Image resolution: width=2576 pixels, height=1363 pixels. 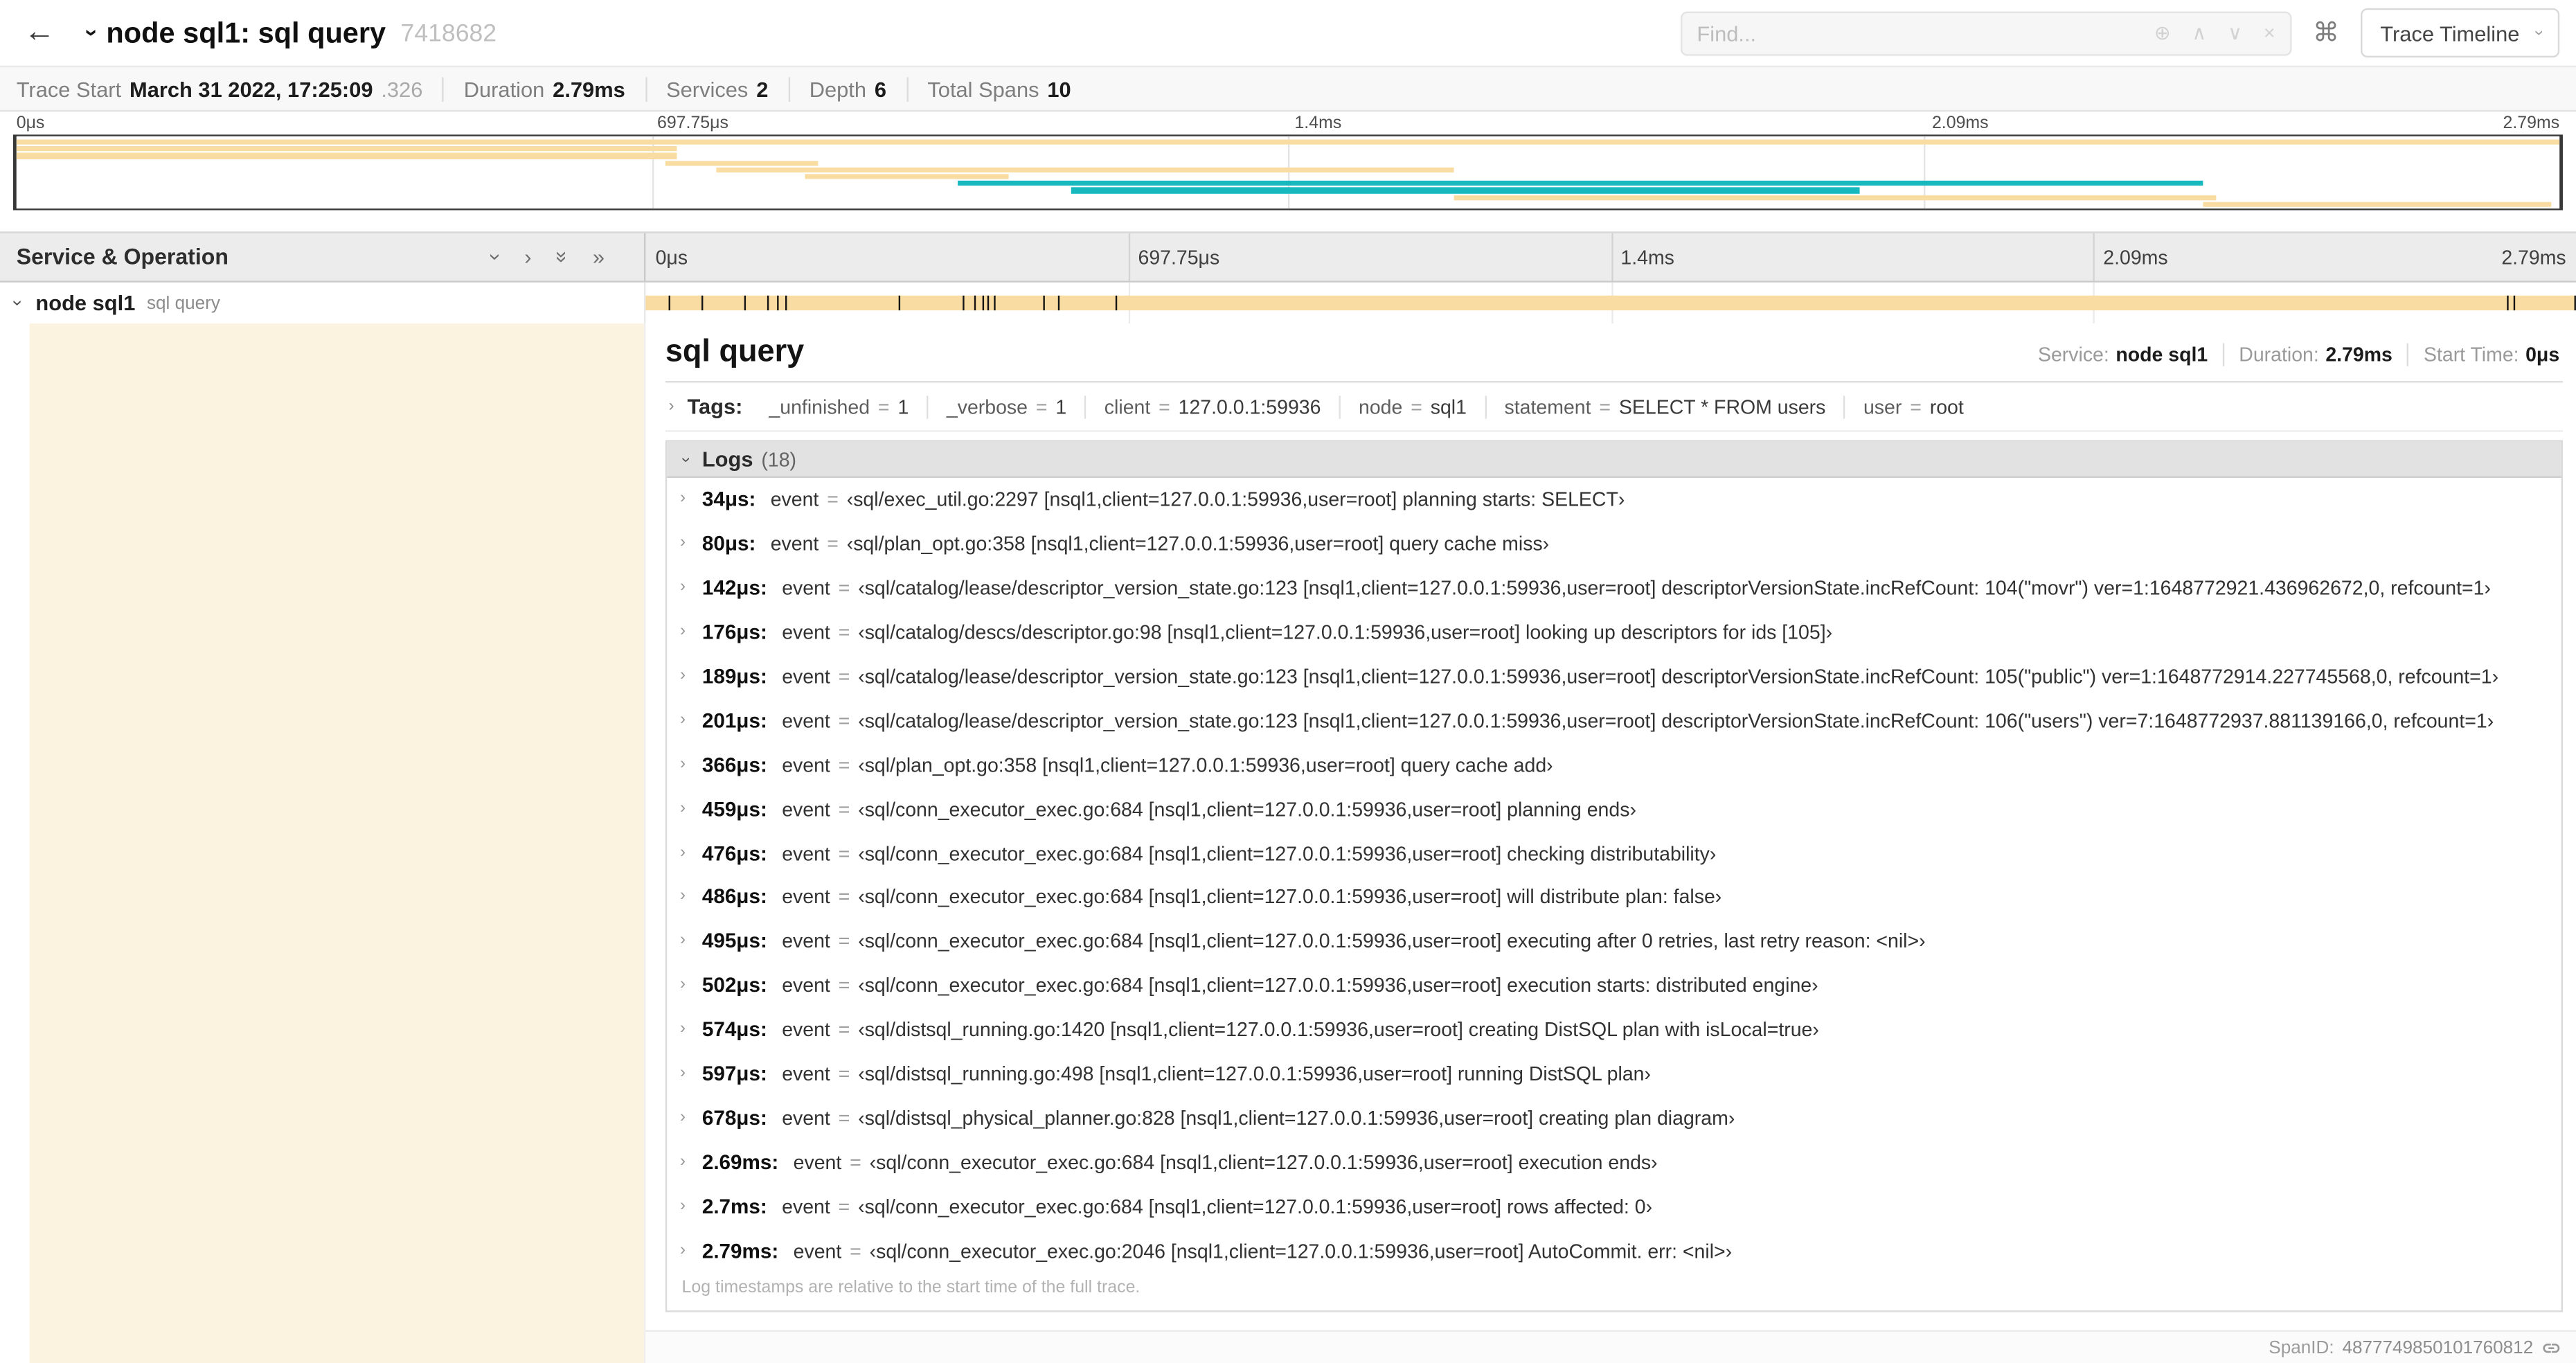 What do you see at coordinates (323, 303) in the screenshot?
I see `span-row-name-cell: › node sql1 sql query` at bounding box center [323, 303].